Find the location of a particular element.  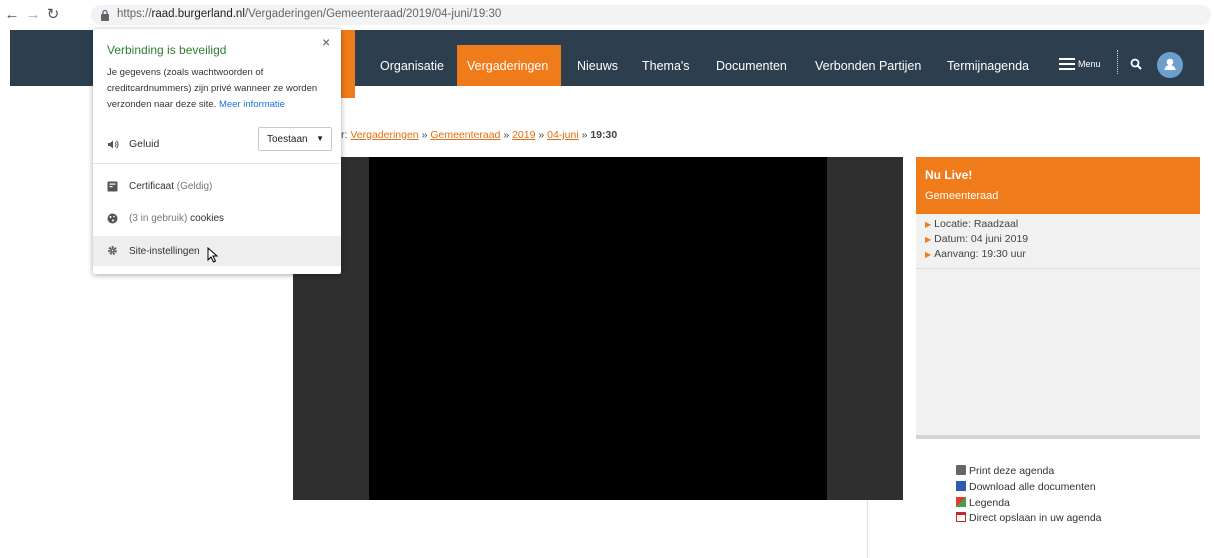

info-locatie: ▶ Locatie: Raadzaal is located at coordinates (971, 224).